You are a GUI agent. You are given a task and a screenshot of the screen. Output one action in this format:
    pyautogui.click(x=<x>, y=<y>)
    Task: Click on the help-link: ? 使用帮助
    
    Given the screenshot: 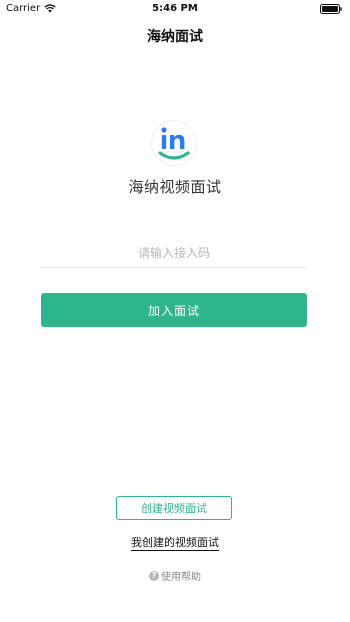 What is the action you would take?
    pyautogui.click(x=175, y=575)
    